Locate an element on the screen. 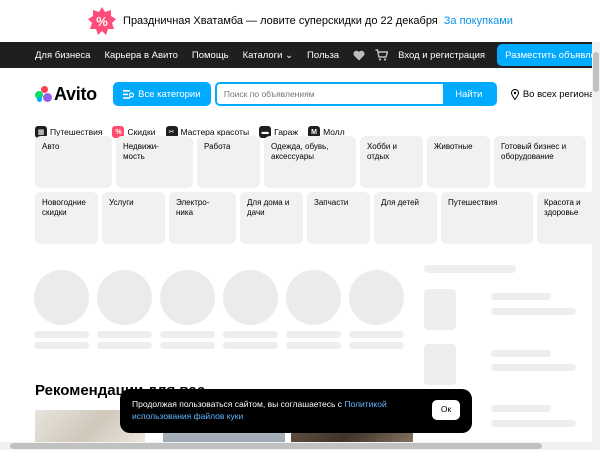 The image size is (600, 450). search-input is located at coordinates (329, 94).